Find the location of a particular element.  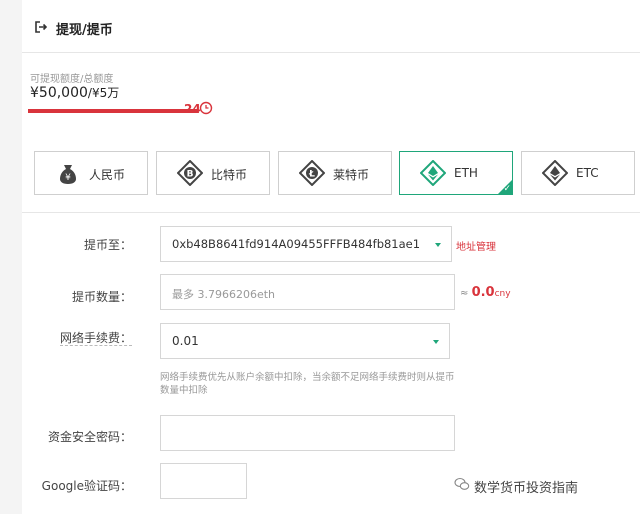

tab-label: ETH is located at coordinates (466, 173).